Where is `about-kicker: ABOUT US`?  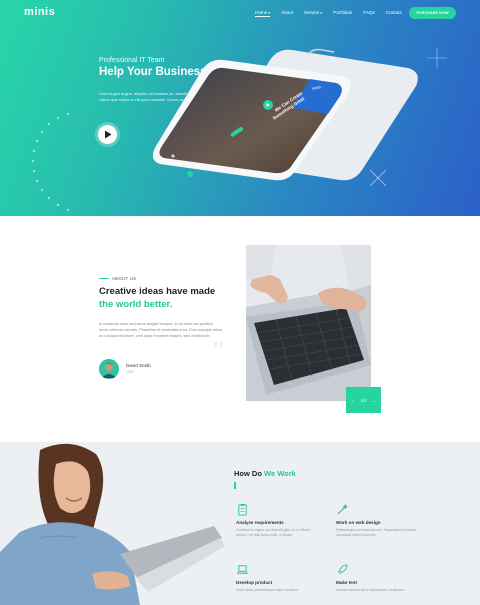 about-kicker: ABOUT US is located at coordinates (117, 278).